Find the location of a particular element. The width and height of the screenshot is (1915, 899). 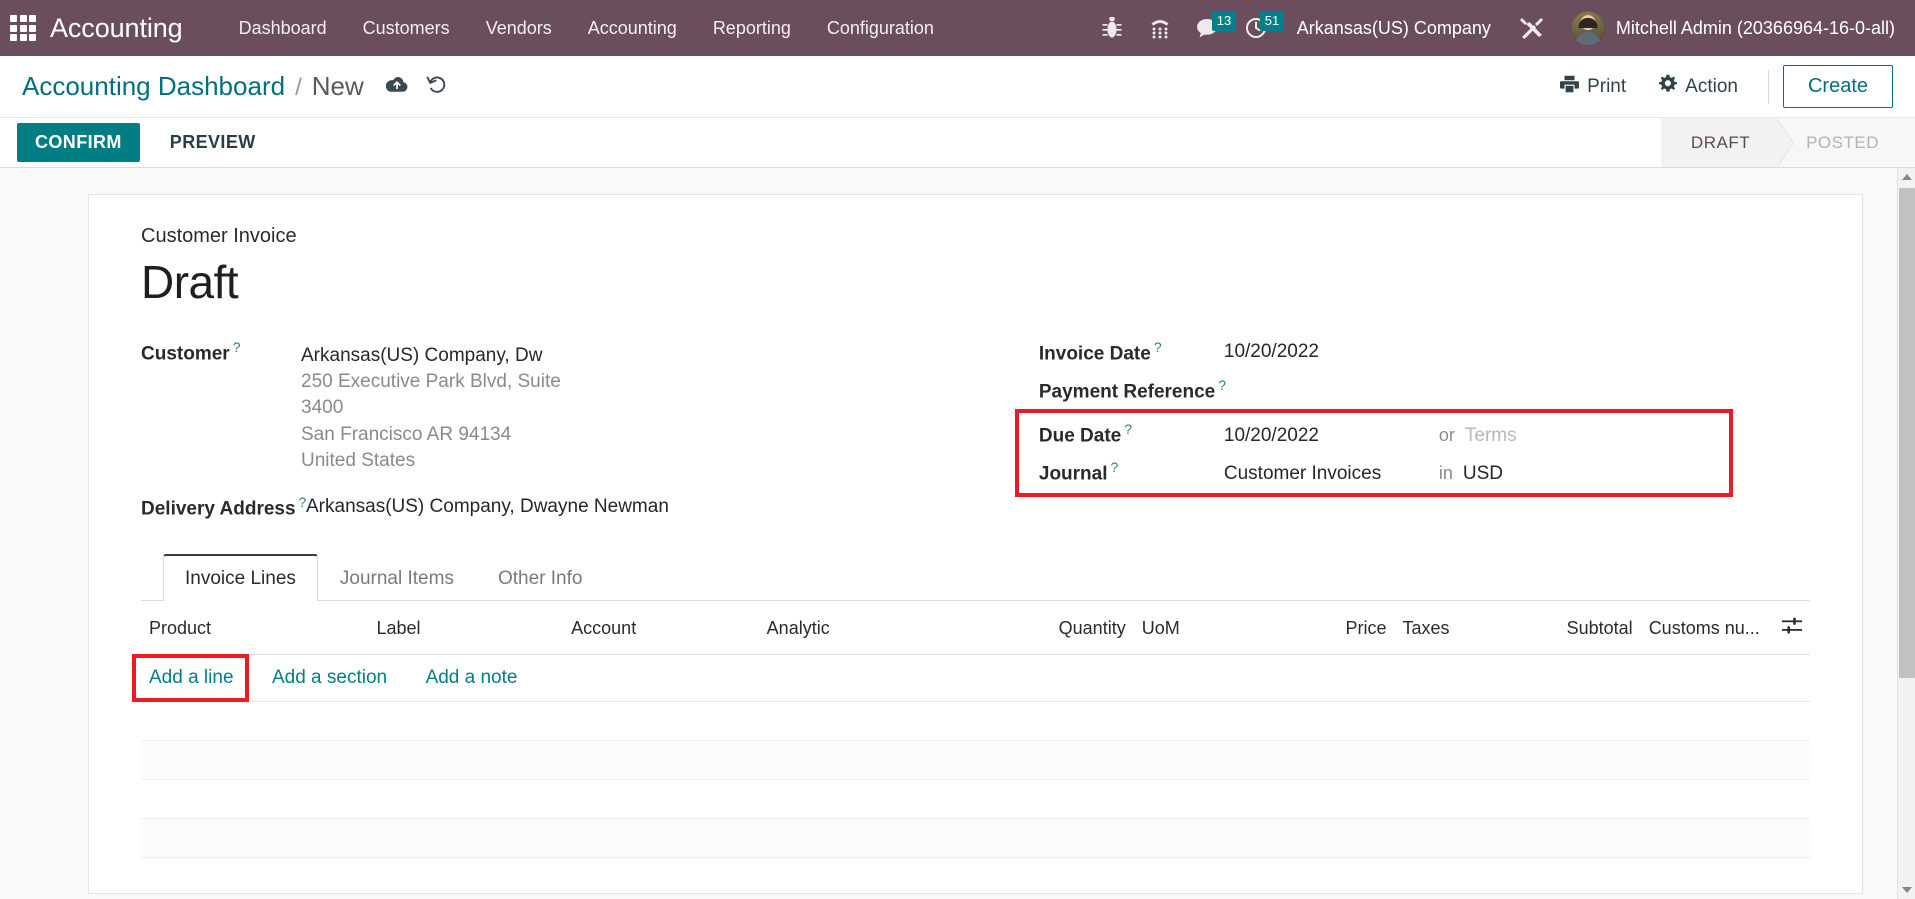

menu-reporting: Reporting is located at coordinates (752, 28).